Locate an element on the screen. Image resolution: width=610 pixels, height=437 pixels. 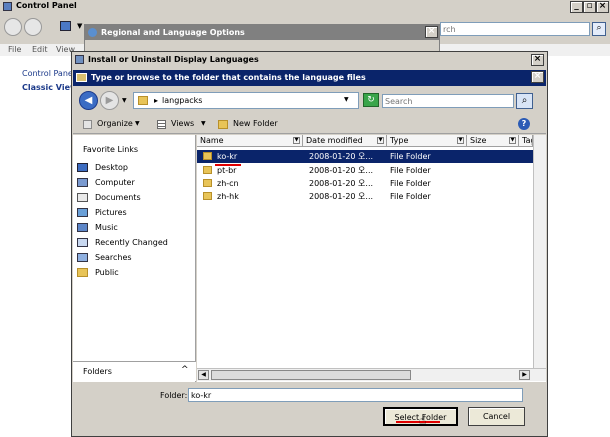
file-row: zh-cn 2008-01-20 오... File Folder is located at coordinates (371, 183).